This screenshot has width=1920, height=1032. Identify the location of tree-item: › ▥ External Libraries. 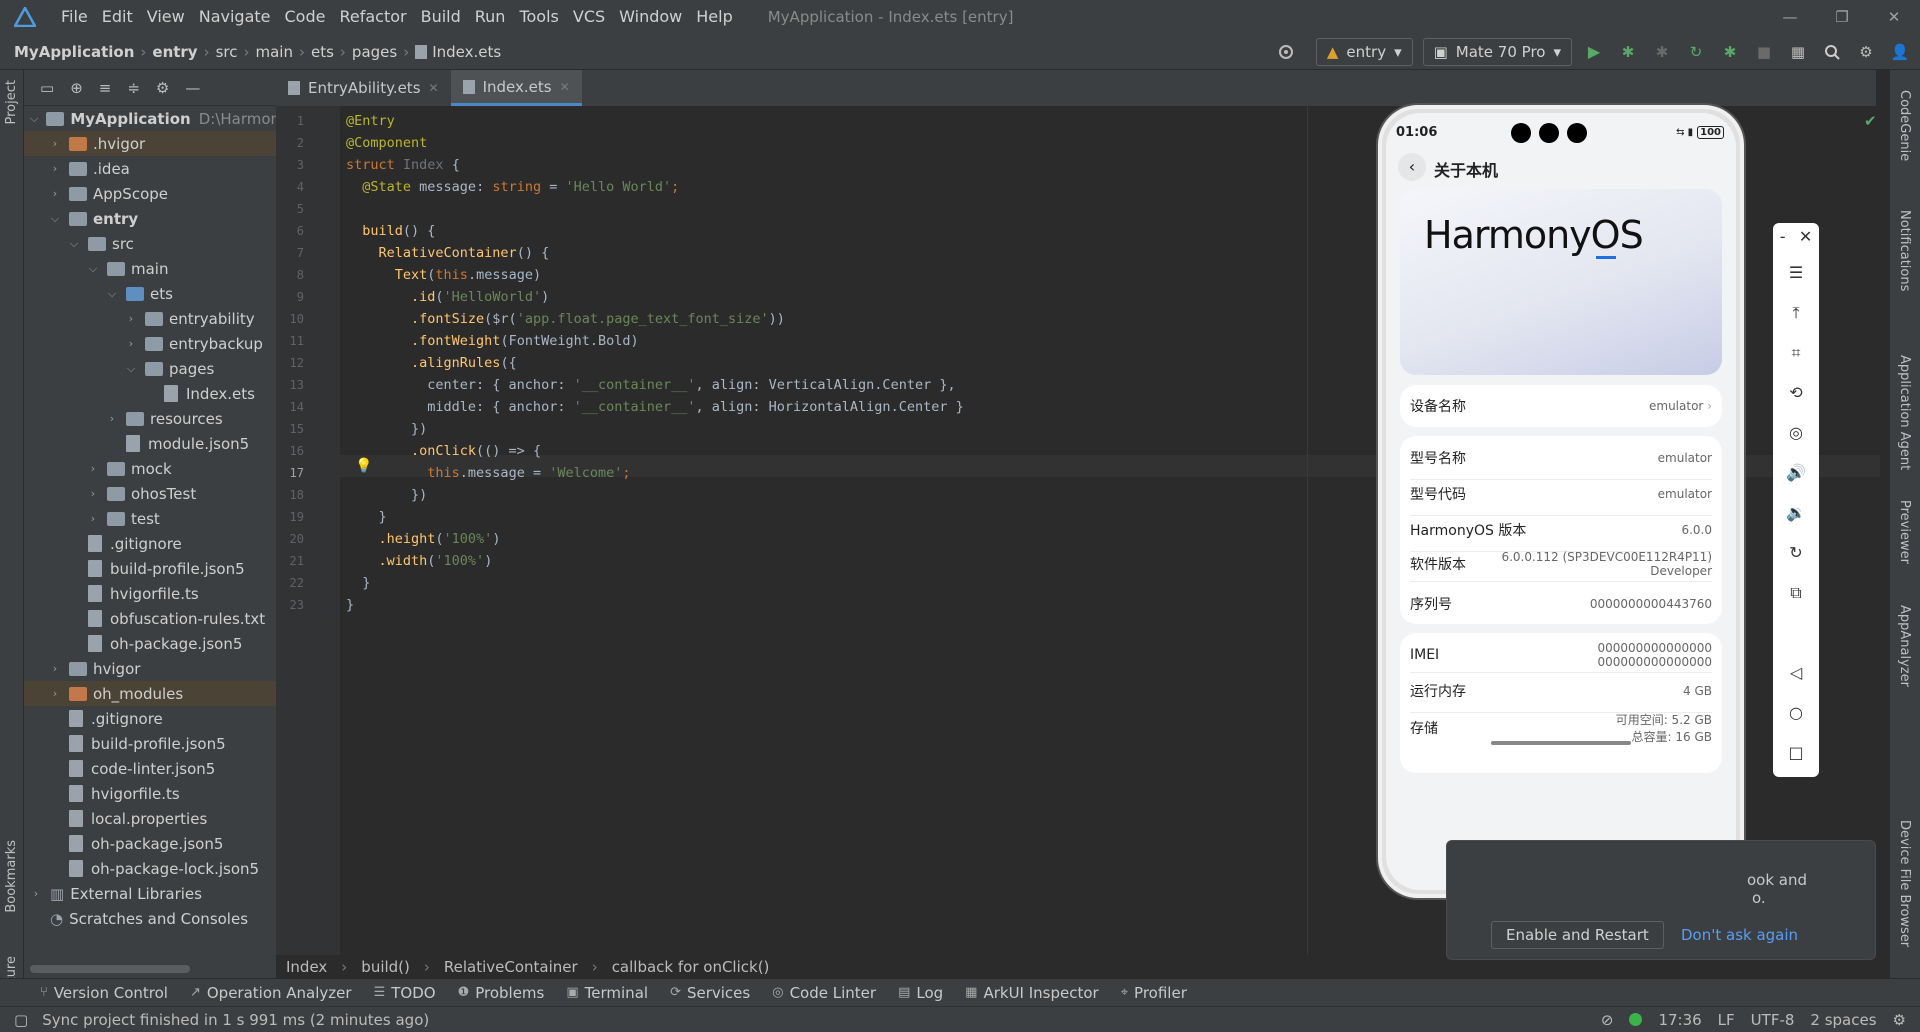
(150, 893).